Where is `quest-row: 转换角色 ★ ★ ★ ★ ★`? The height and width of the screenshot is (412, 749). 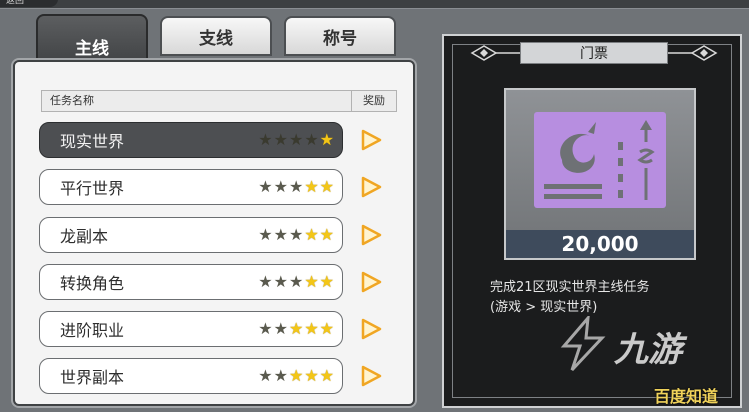 quest-row: 转换角色 ★ ★ ★ ★ ★ is located at coordinates (191, 282).